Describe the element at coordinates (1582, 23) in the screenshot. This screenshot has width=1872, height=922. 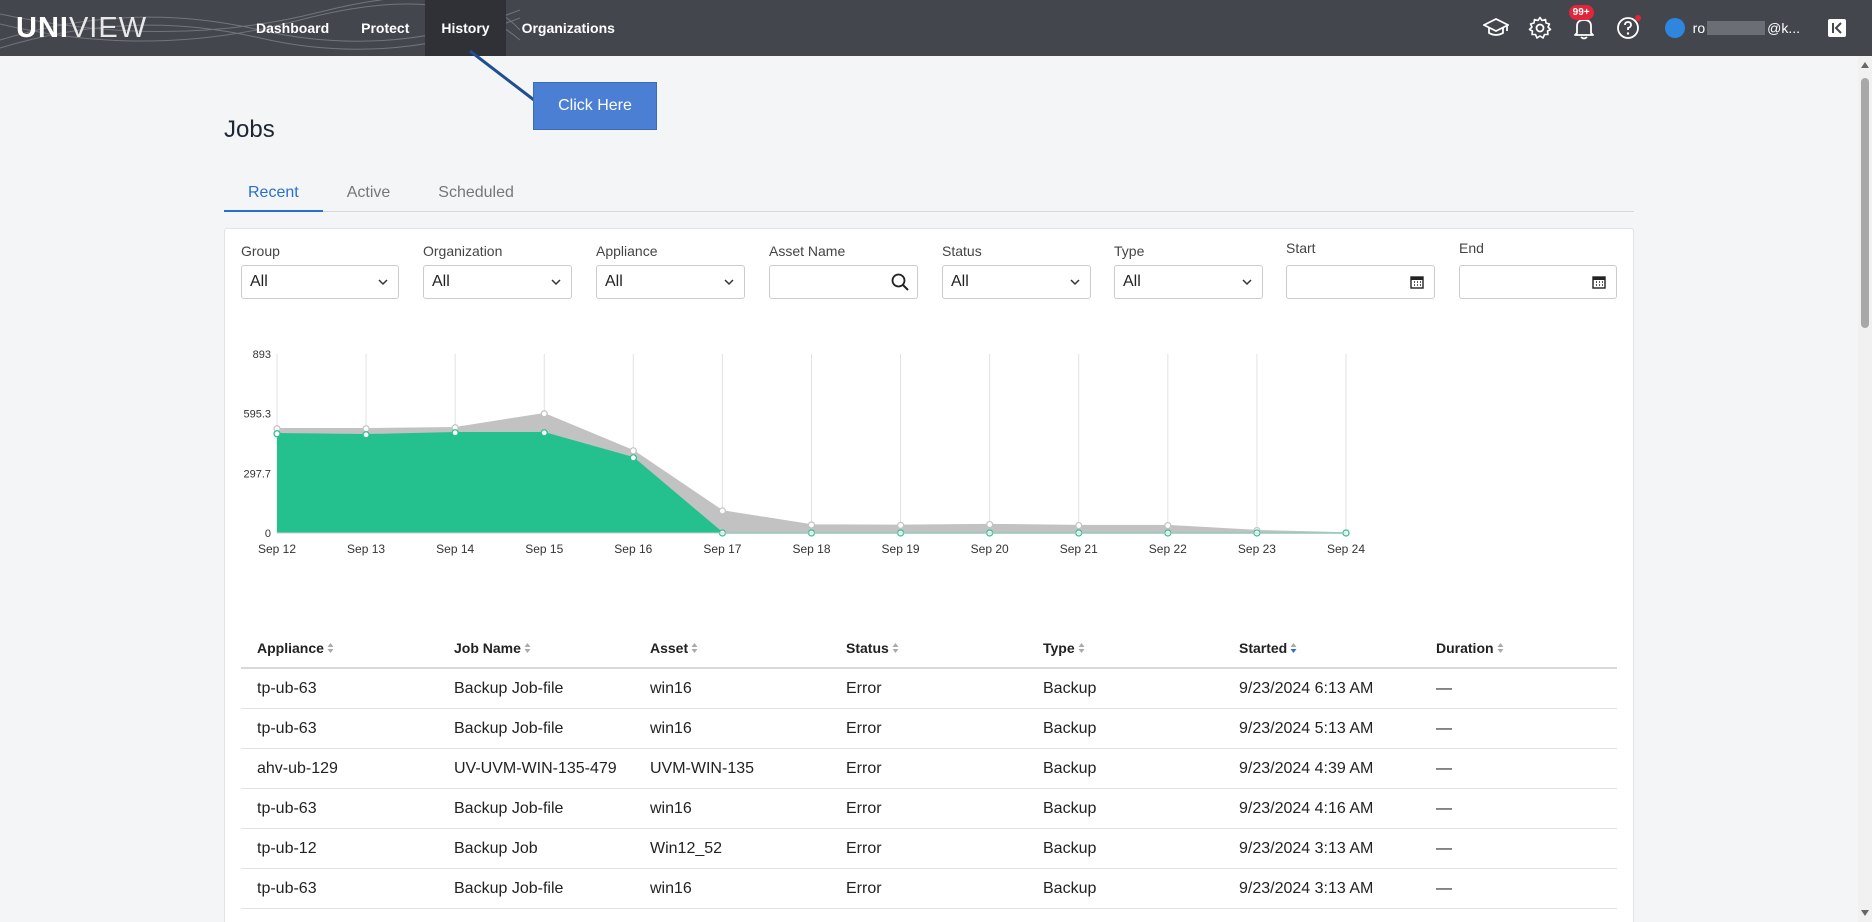
I see `bell-icon: 99+` at that location.